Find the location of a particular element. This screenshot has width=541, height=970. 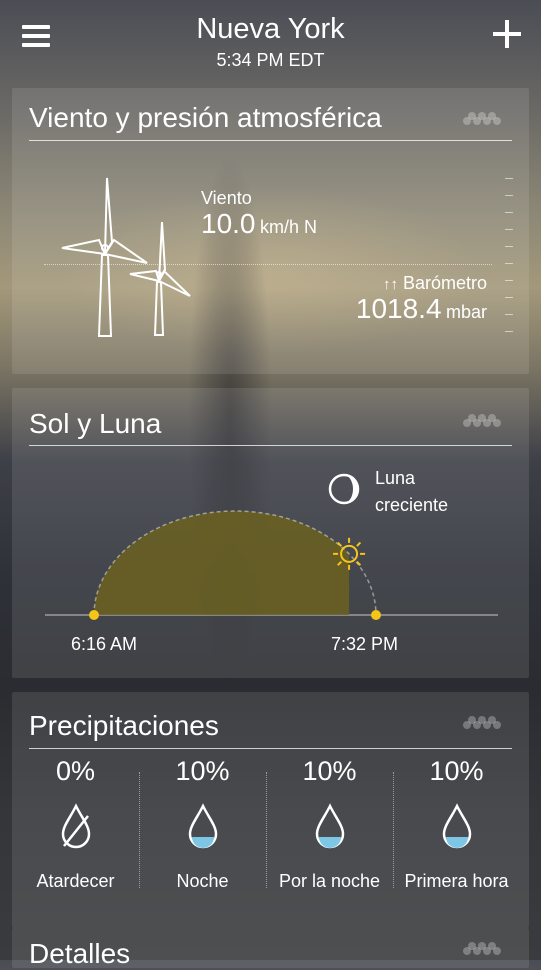

precip-period-label: Primera hora is located at coordinates (456, 881).